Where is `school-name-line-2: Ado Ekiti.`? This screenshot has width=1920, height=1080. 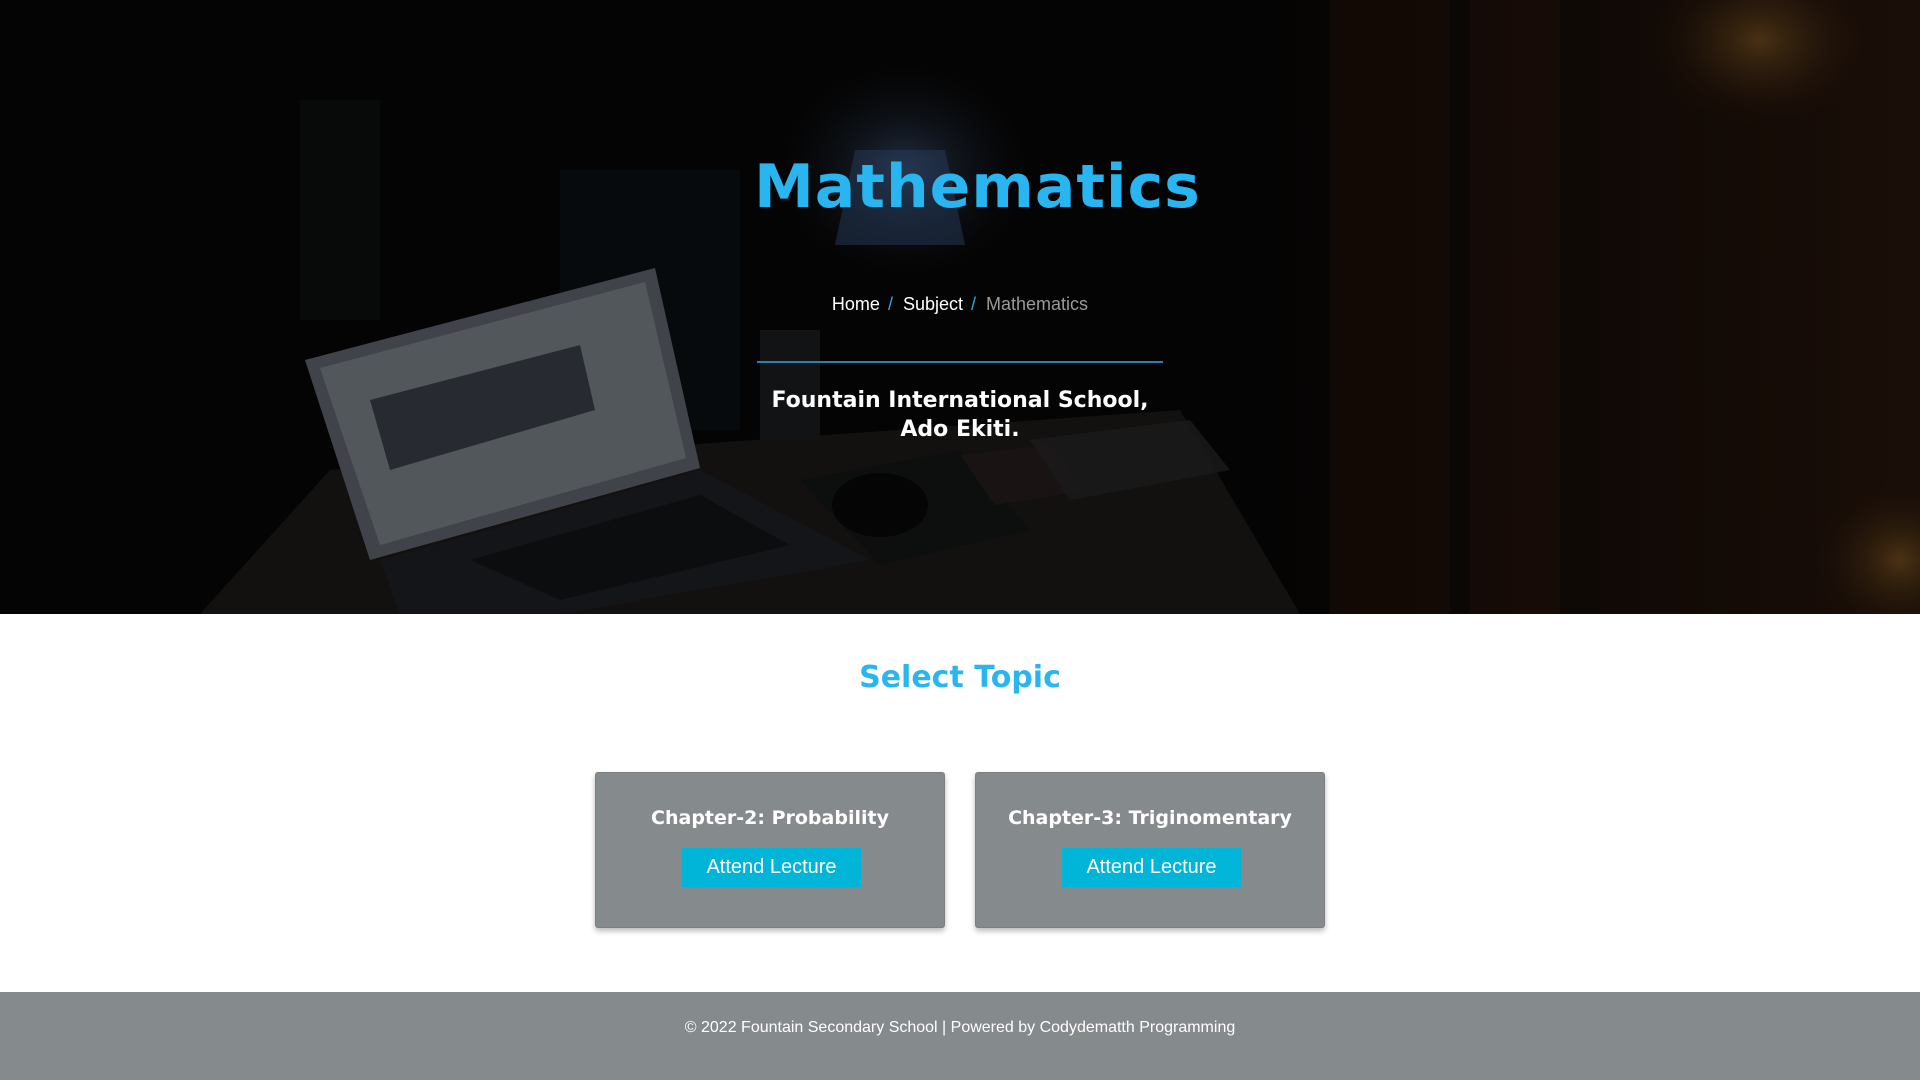 school-name-line-2: Ado Ekiti. is located at coordinates (960, 429).